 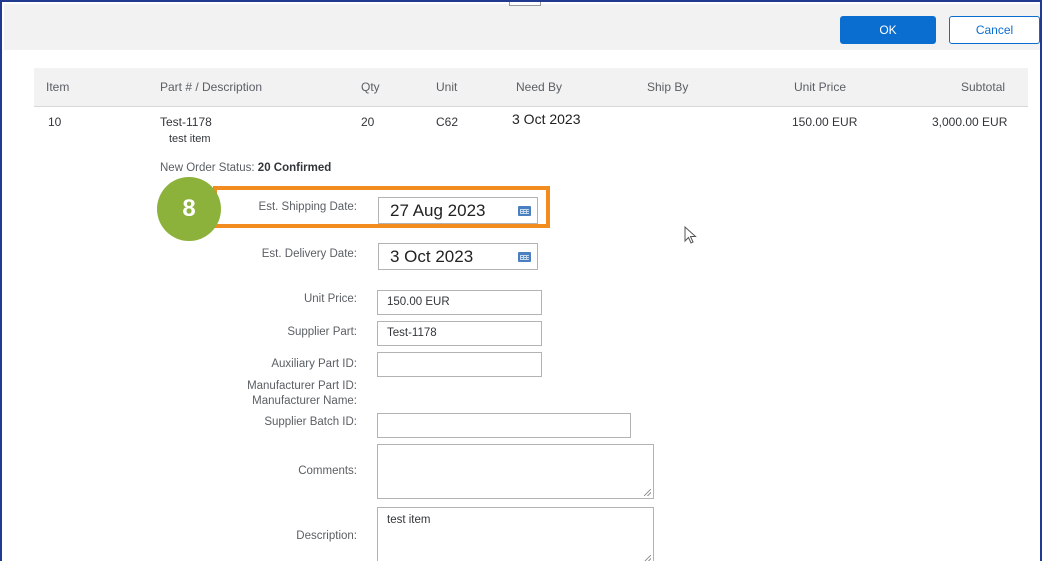 I want to click on column-header-subtotal: Subtotal, so click(x=983, y=87).